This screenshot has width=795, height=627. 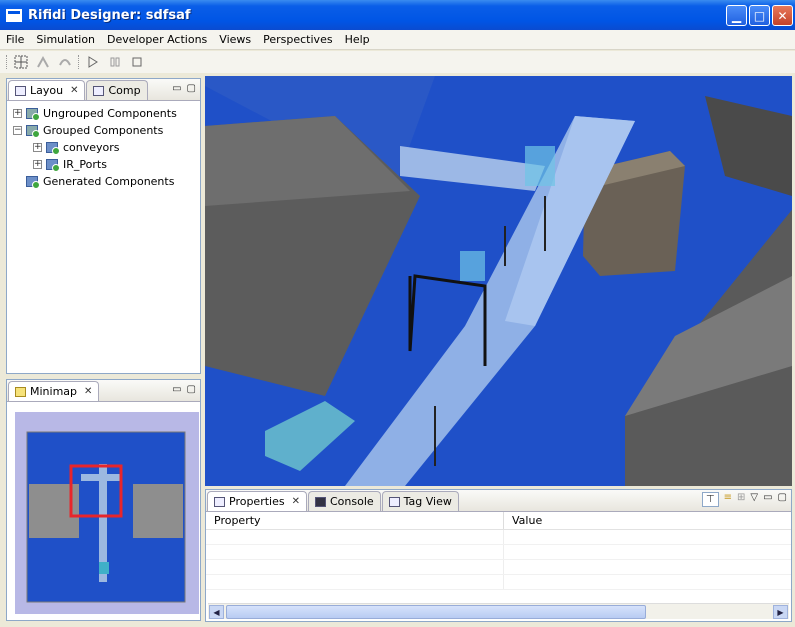 I want to click on tab-minimap: Minimap ✕, so click(x=54, y=391).